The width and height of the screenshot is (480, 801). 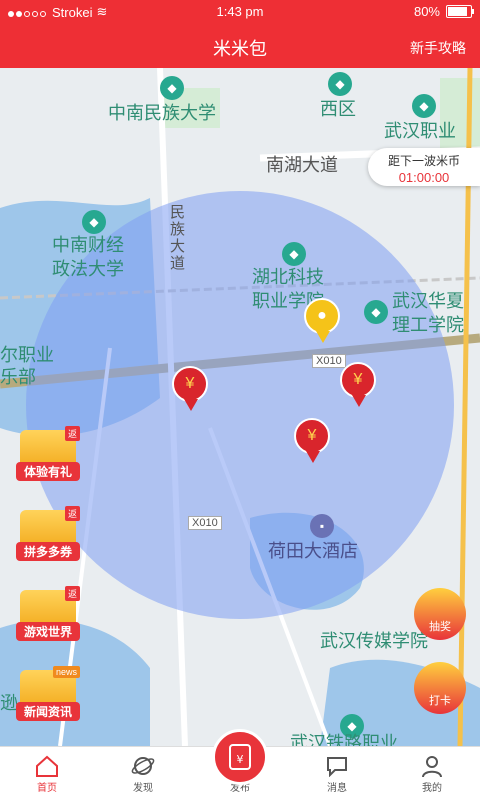 What do you see at coordinates (178, 238) in the screenshot?
I see `map-label-minzu-road: 民族大道` at bounding box center [178, 238].